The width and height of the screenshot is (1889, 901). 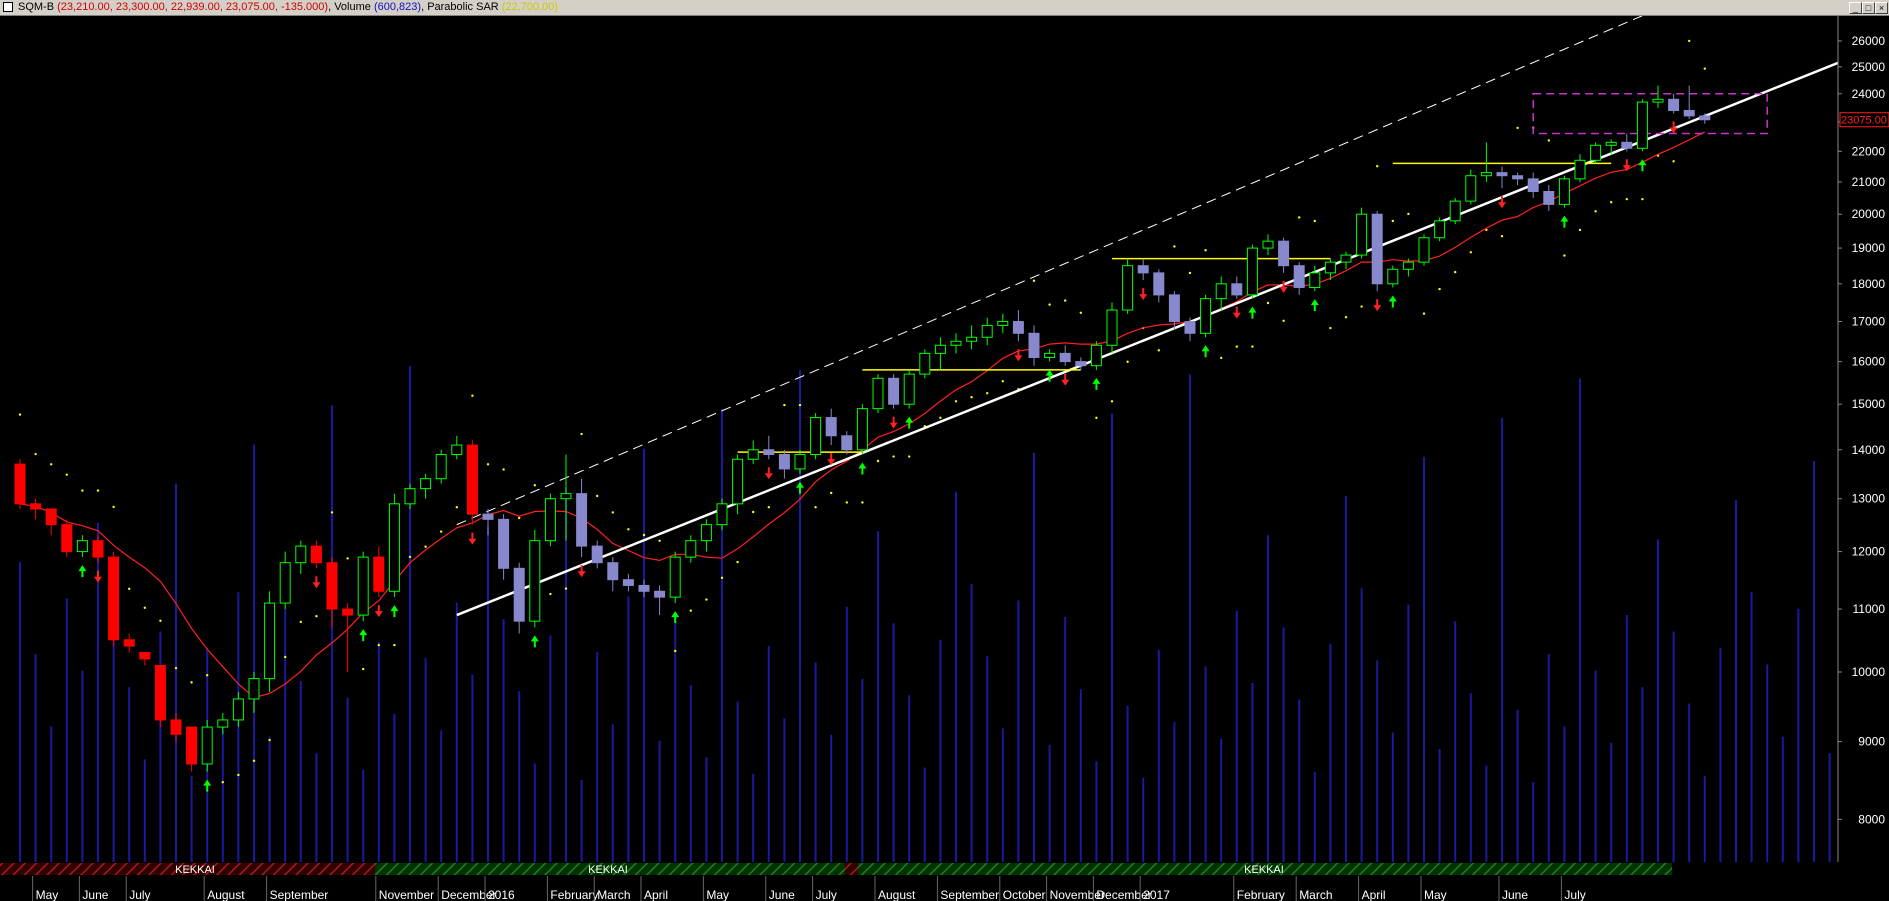 I want to click on last-price-label: 23075.00, so click(x=1864, y=121).